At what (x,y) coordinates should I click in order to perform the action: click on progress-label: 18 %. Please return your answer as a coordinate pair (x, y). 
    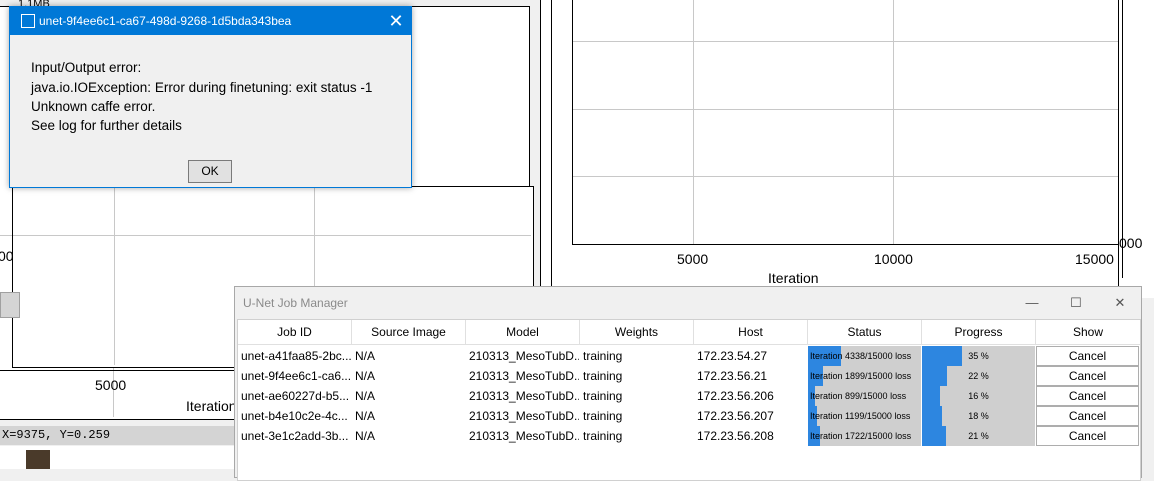
    Looking at the image, I should click on (978, 416).